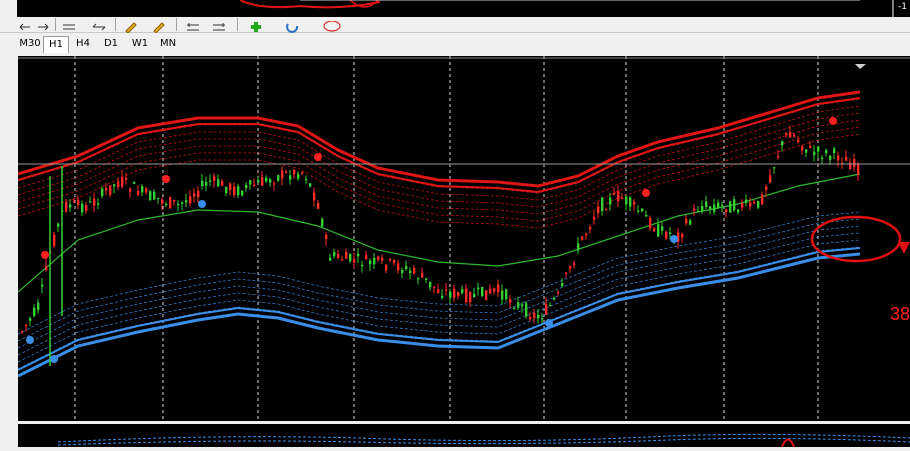 The width and height of the screenshot is (910, 451). Describe the element at coordinates (860, 66) in the screenshot. I see `scroll-marker-icon` at that location.